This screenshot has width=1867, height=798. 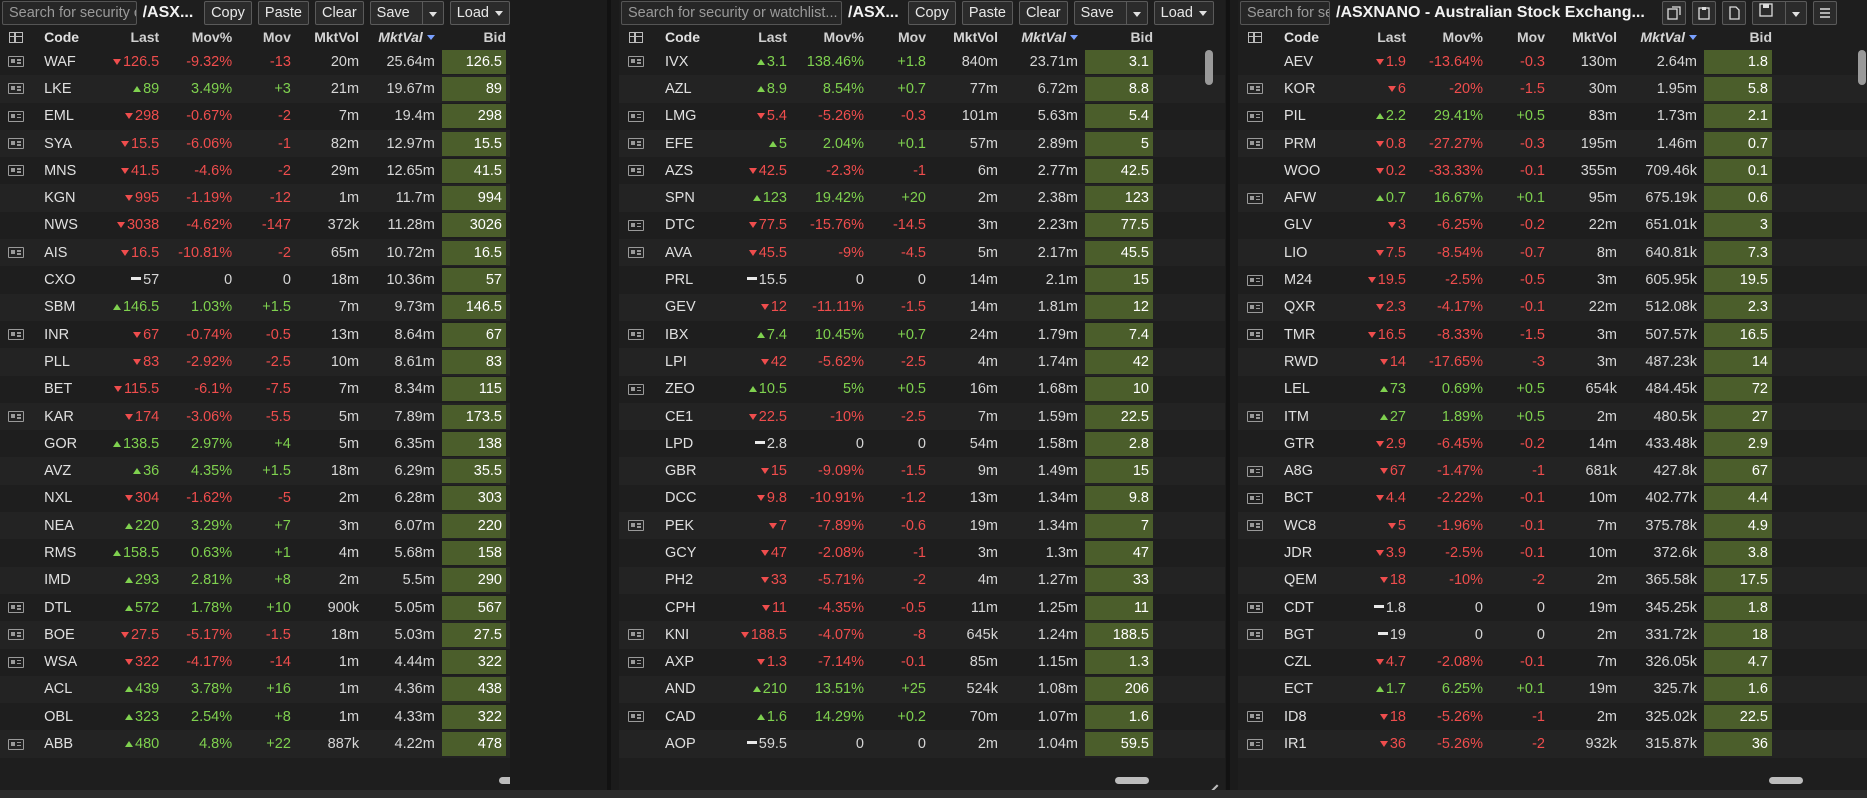 I want to click on table-row: GBR 15 -9.09% -1.5 9m 1.49m 15, so click(x=922, y=471).